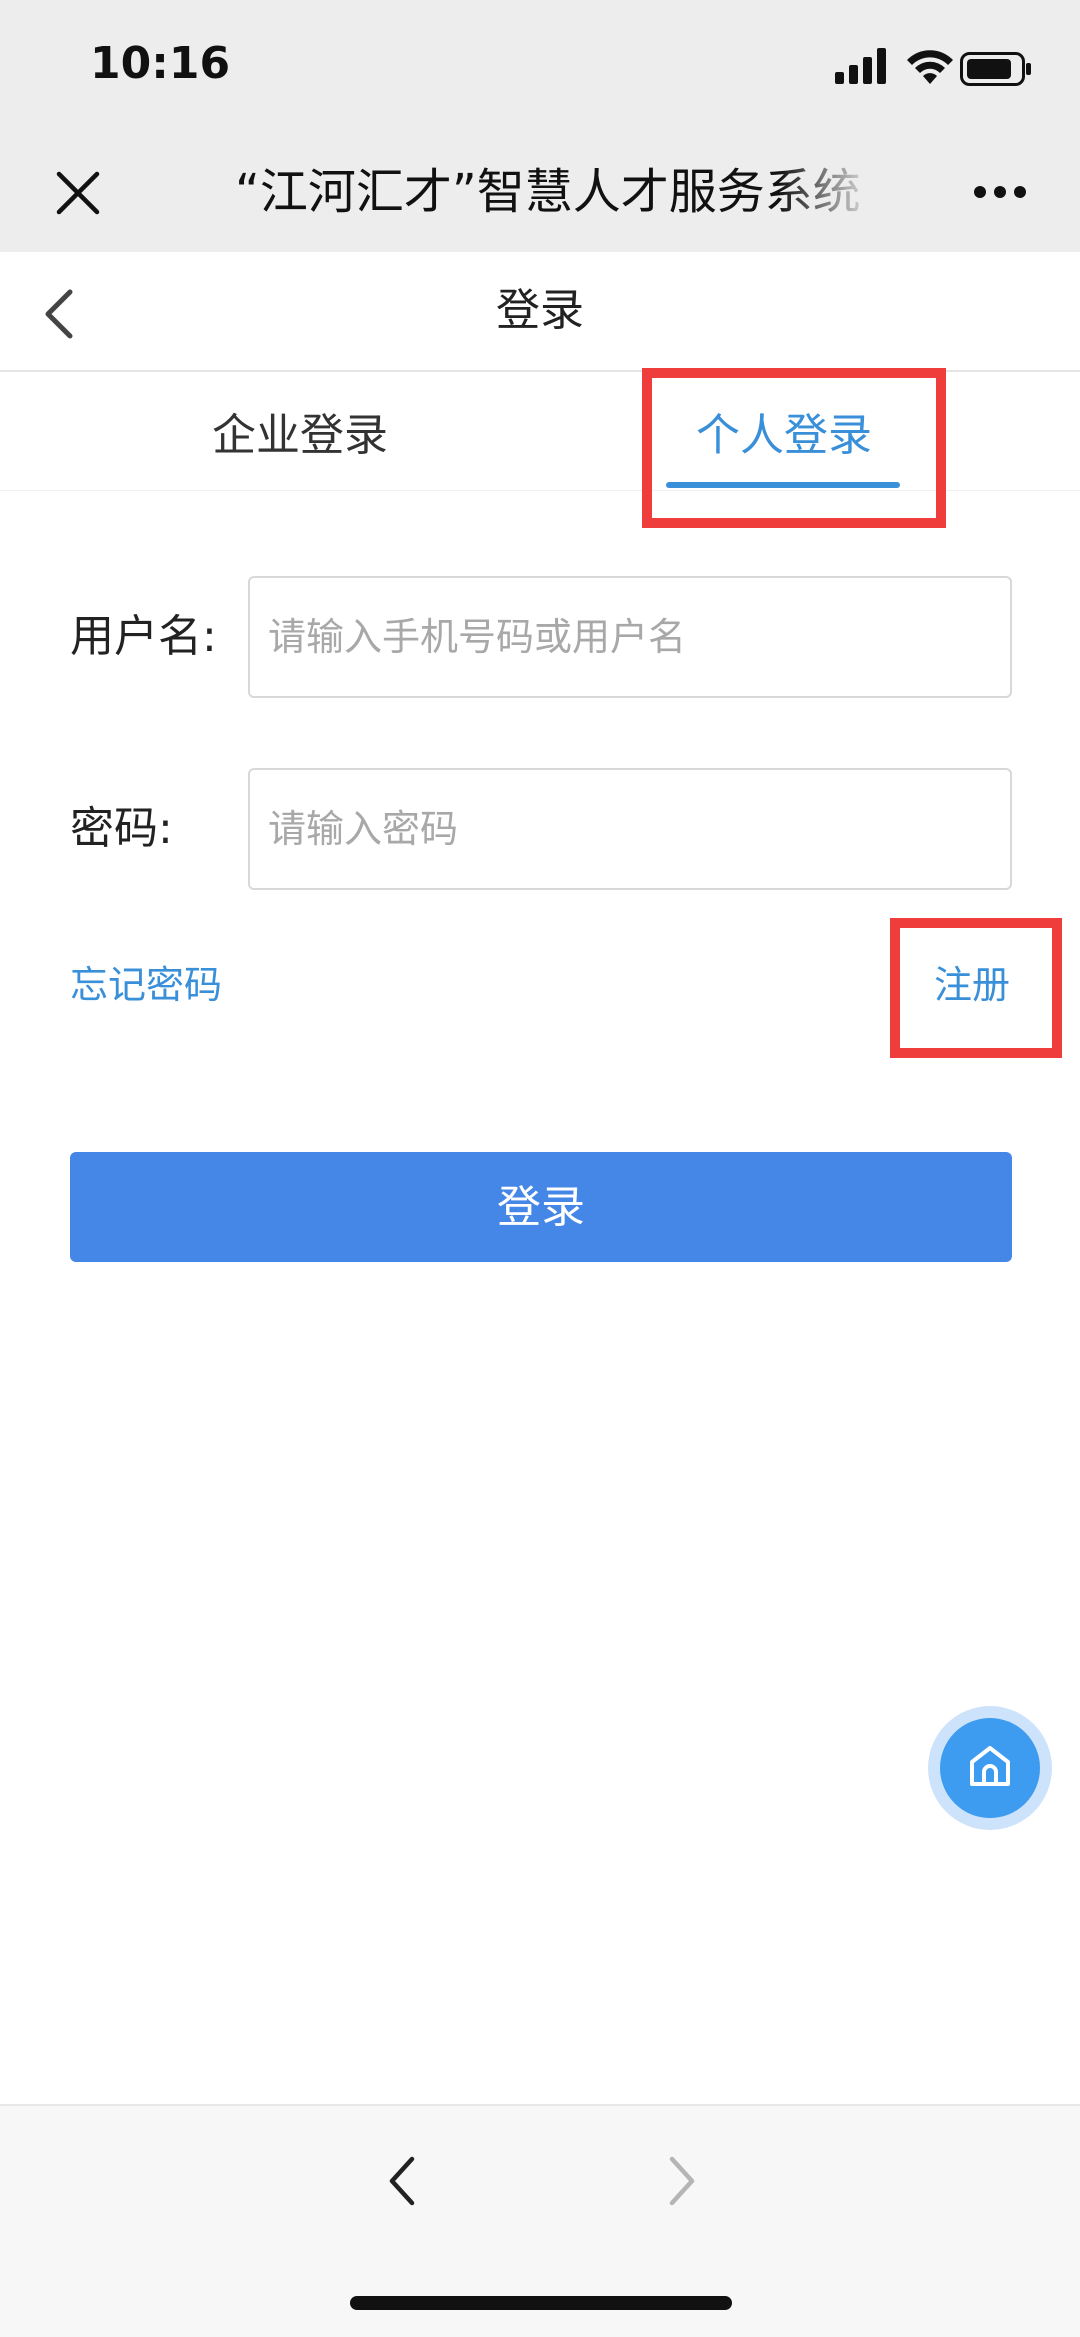  I want to click on battery-icon, so click(995, 69).